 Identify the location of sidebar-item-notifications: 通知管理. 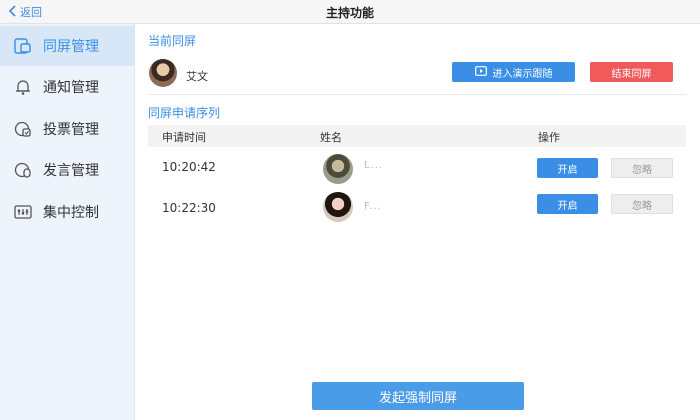
(67, 87).